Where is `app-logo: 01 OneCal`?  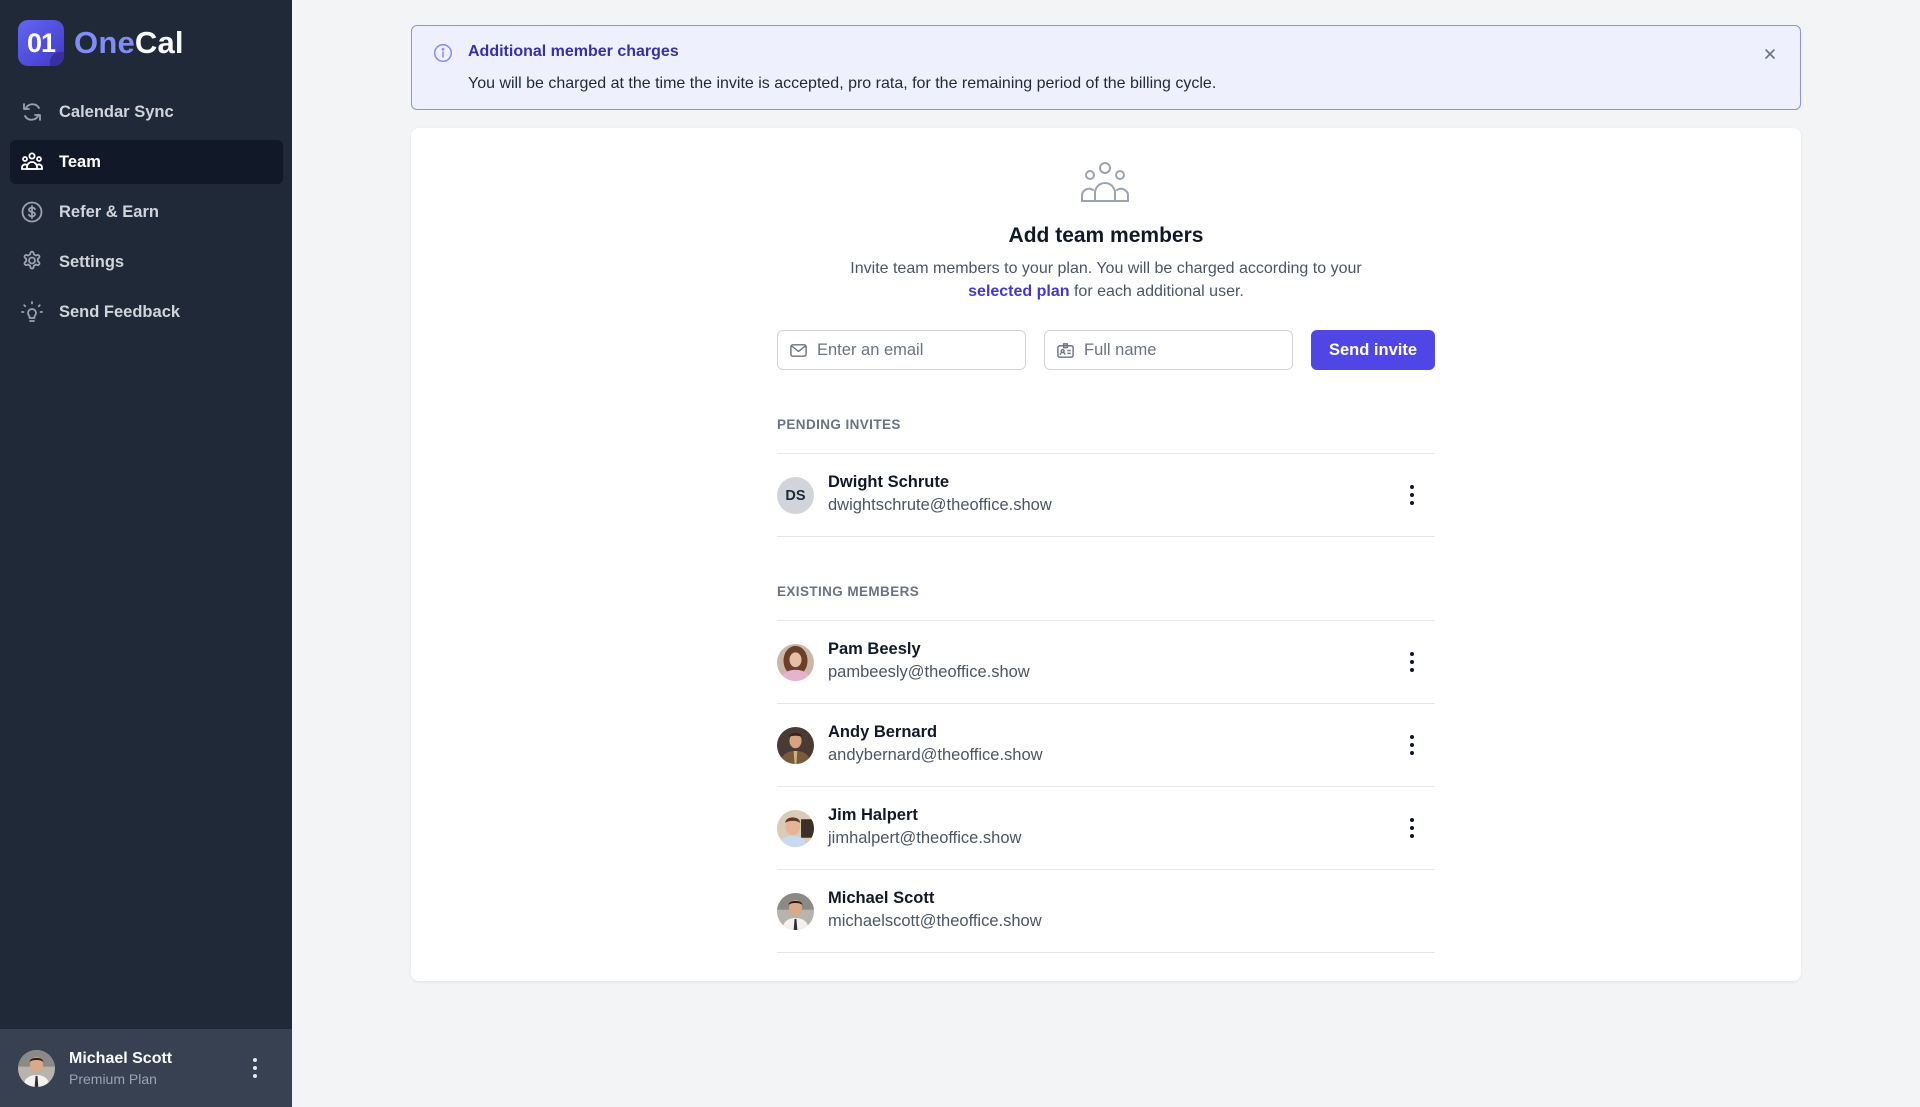 app-logo: 01 OneCal is located at coordinates (101, 43).